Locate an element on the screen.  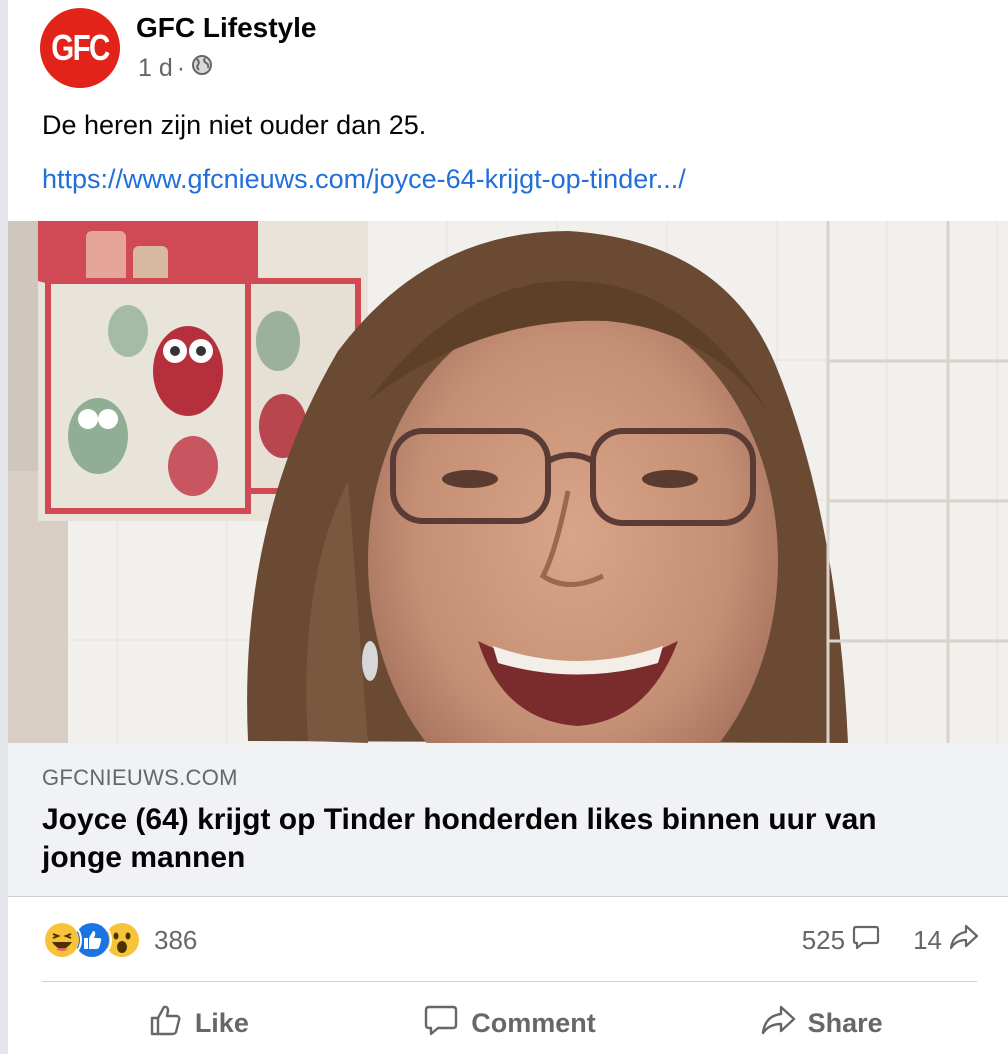
comment-button: Comment is located at coordinates (510, 1023).